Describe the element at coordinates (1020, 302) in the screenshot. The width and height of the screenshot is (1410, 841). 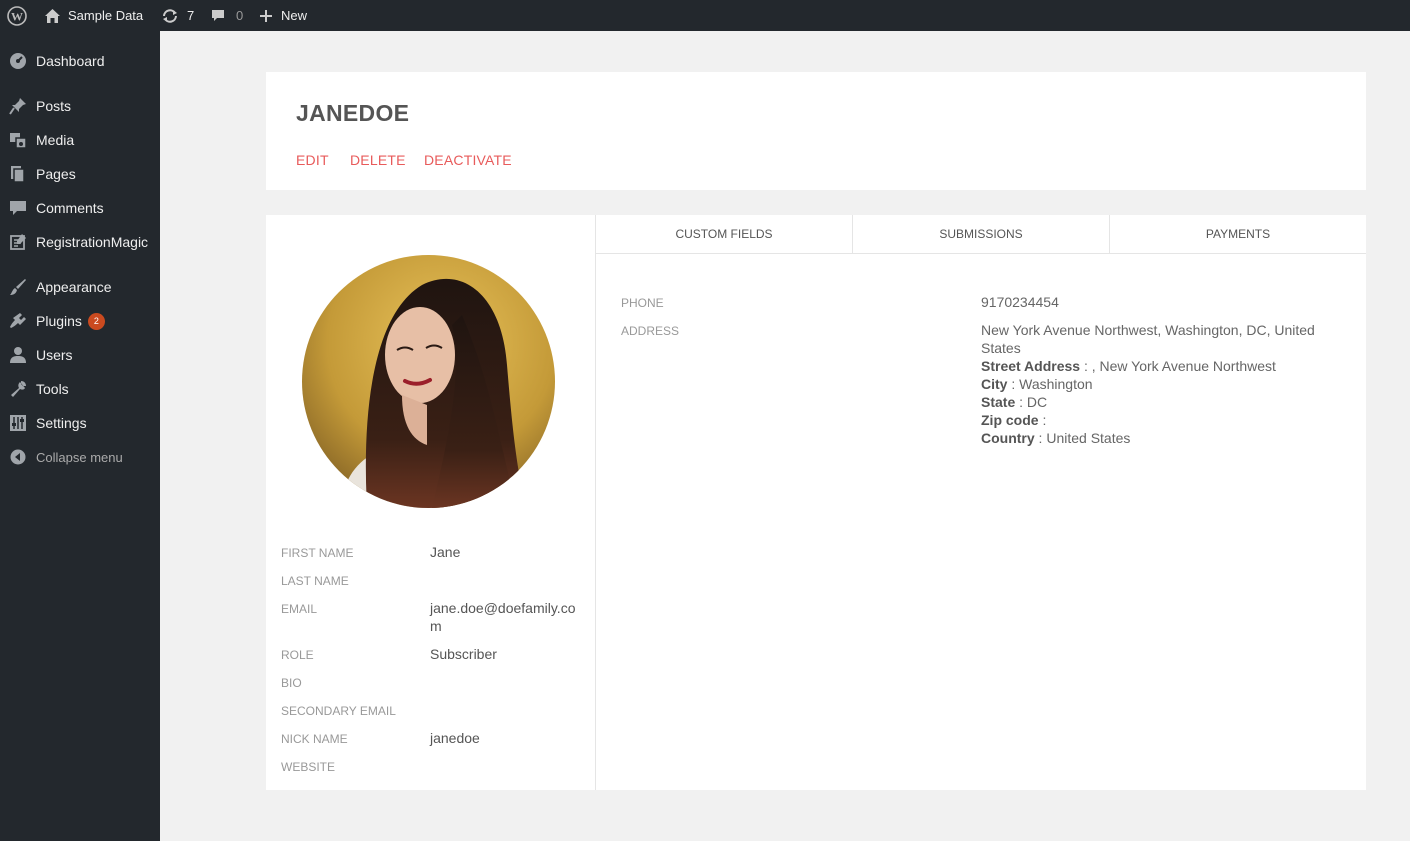
I see `phone-value: 9170234454` at that location.